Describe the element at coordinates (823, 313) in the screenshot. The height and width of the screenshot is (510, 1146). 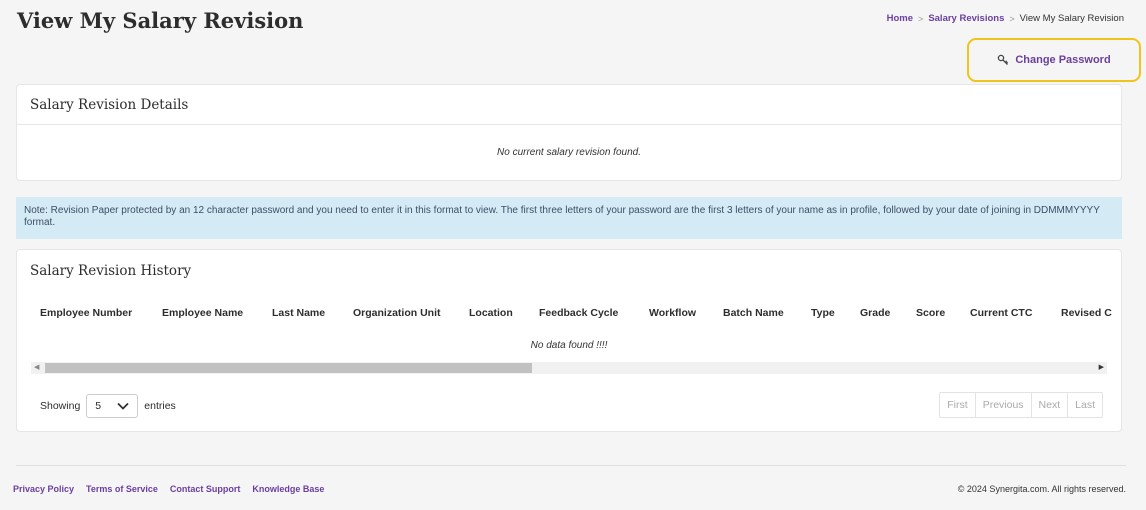
I see `column-header: Type` at that location.